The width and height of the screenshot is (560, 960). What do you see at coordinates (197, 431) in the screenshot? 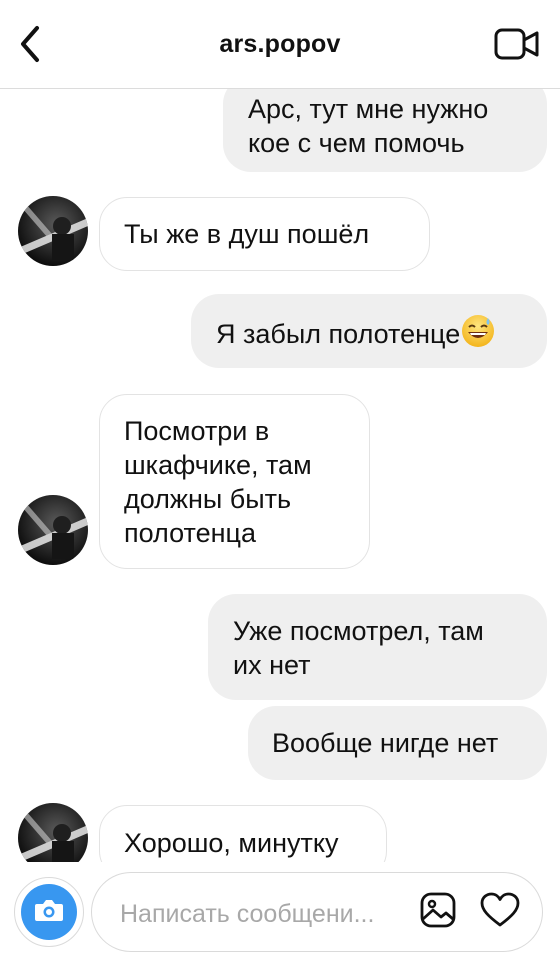
I see `message-line: Посмотри в` at bounding box center [197, 431].